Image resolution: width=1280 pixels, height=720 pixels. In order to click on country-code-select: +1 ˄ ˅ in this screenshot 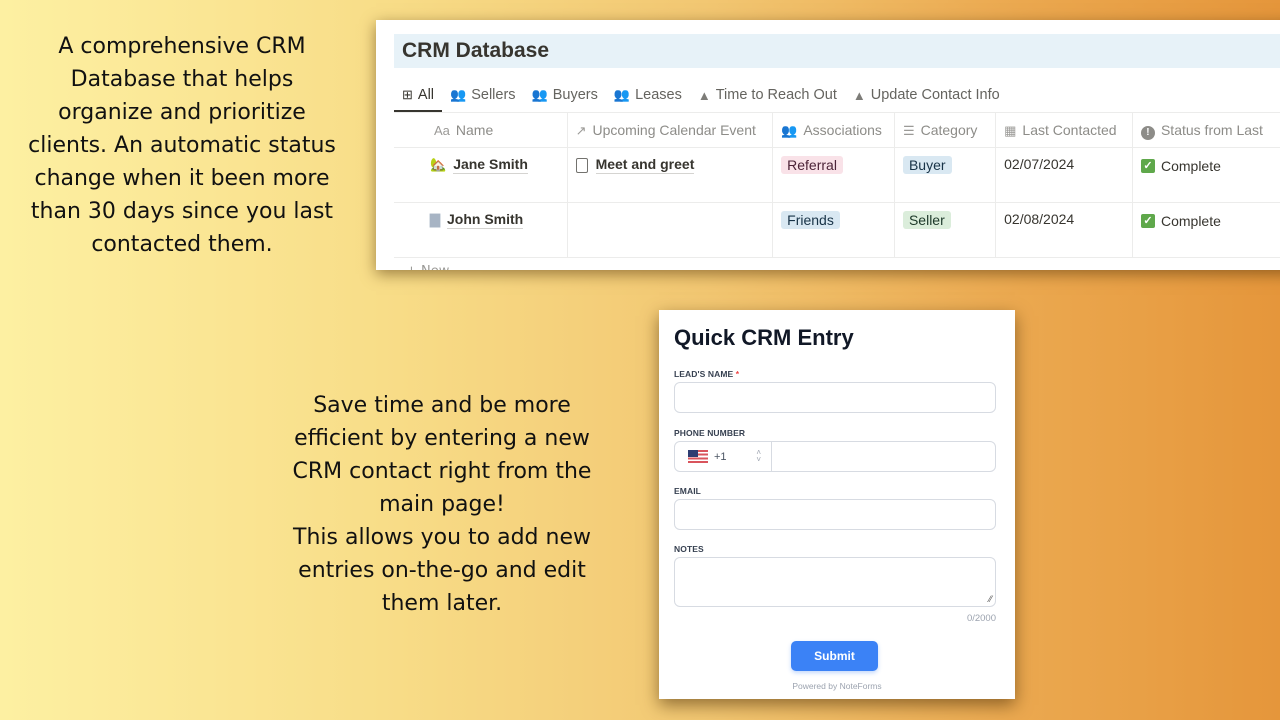, I will do `click(723, 456)`.